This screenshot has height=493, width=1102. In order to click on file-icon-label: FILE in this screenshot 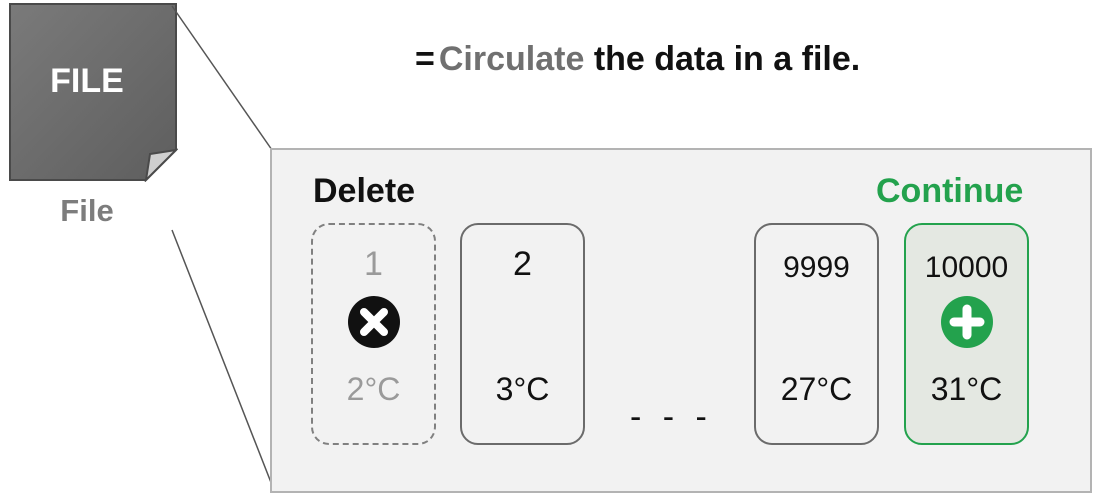, I will do `click(87, 81)`.